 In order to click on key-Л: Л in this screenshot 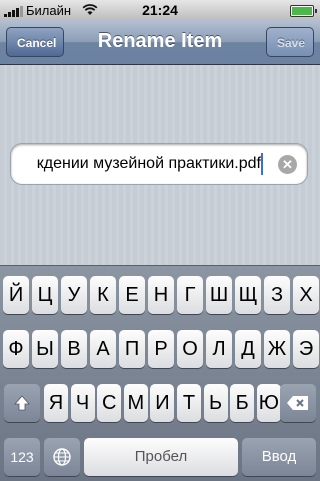, I will do `click(219, 349)`.